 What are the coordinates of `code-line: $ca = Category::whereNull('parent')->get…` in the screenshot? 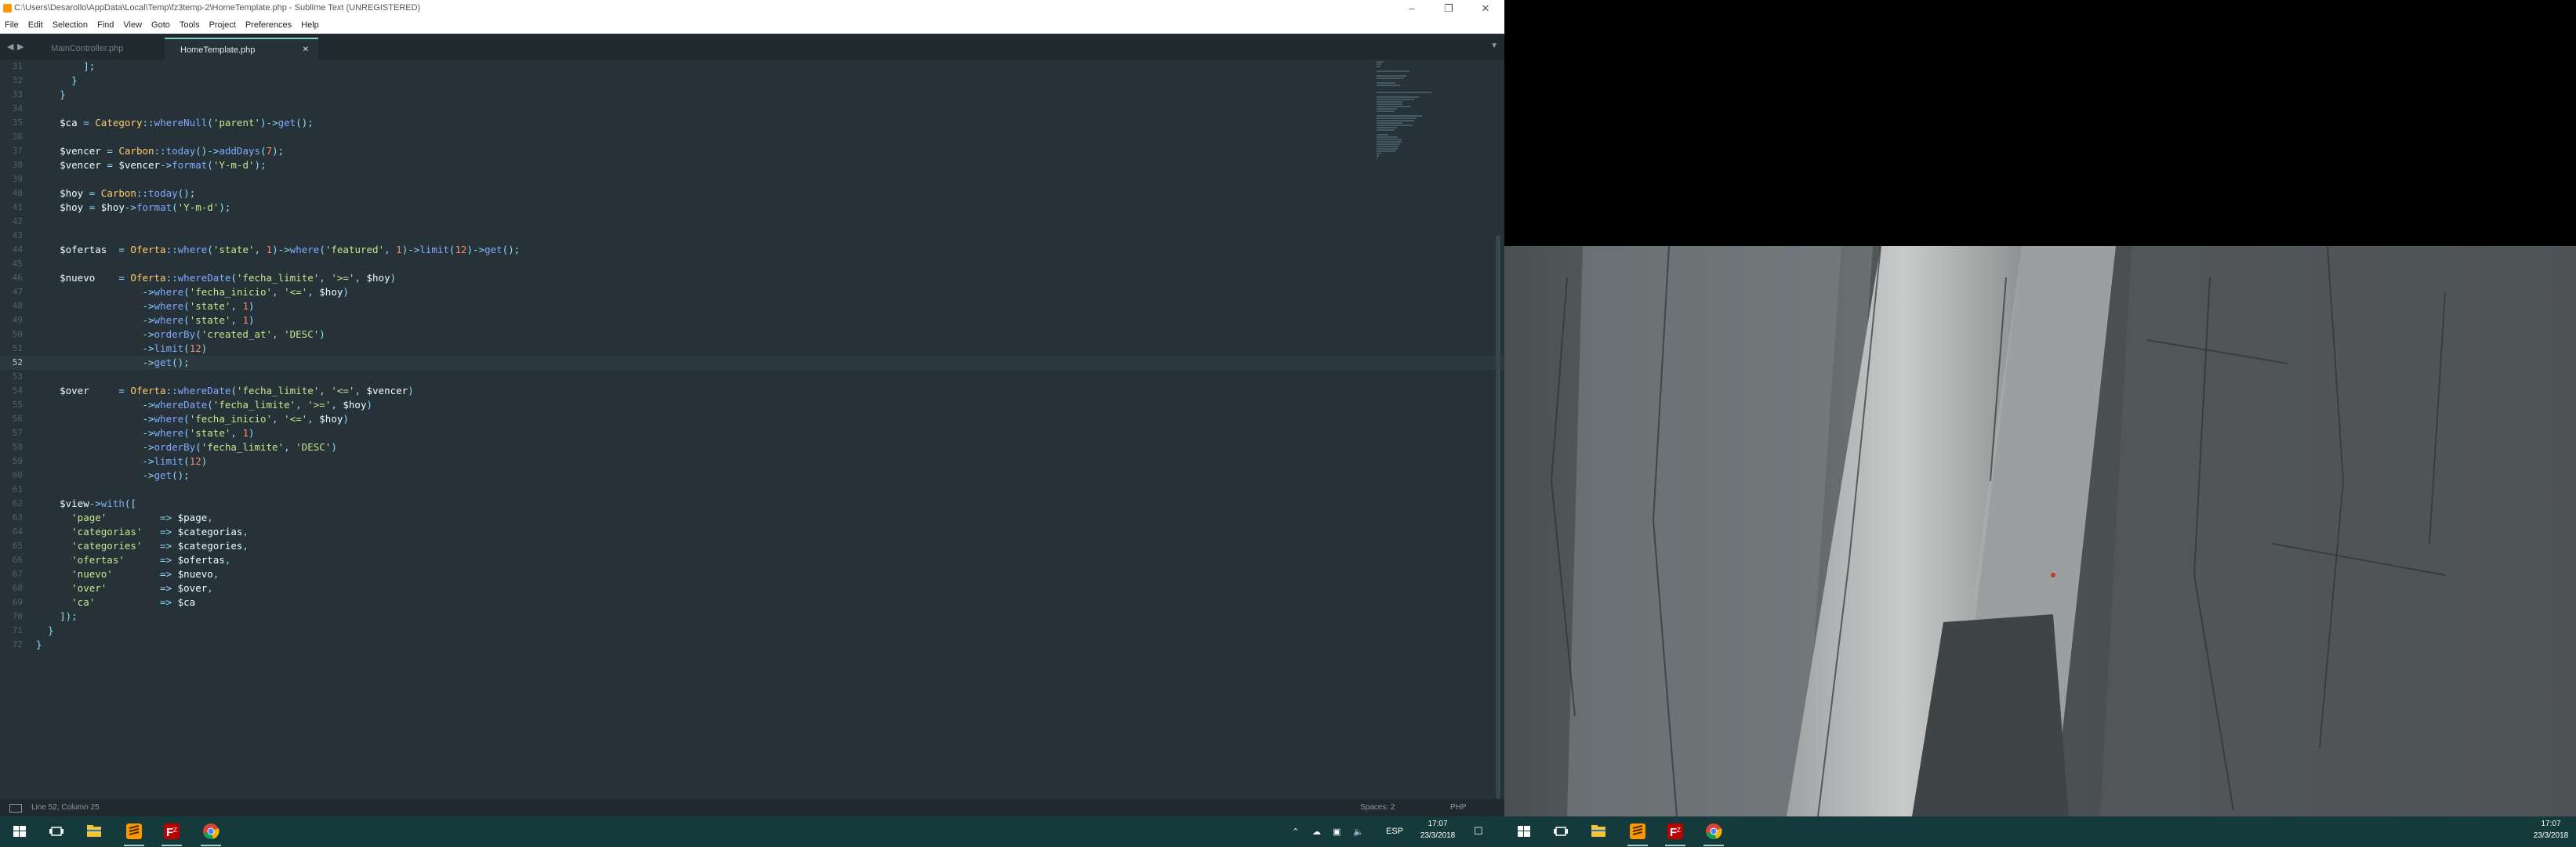 It's located at (175, 123).